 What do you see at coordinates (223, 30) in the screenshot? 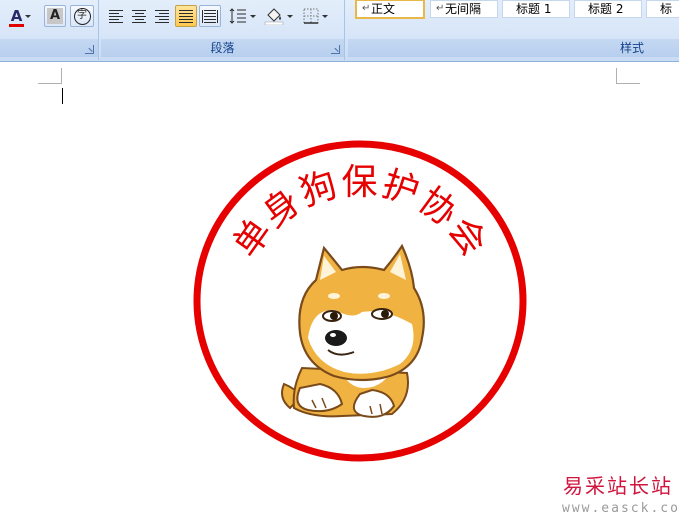
I see `paragraph-group: 段落` at bounding box center [223, 30].